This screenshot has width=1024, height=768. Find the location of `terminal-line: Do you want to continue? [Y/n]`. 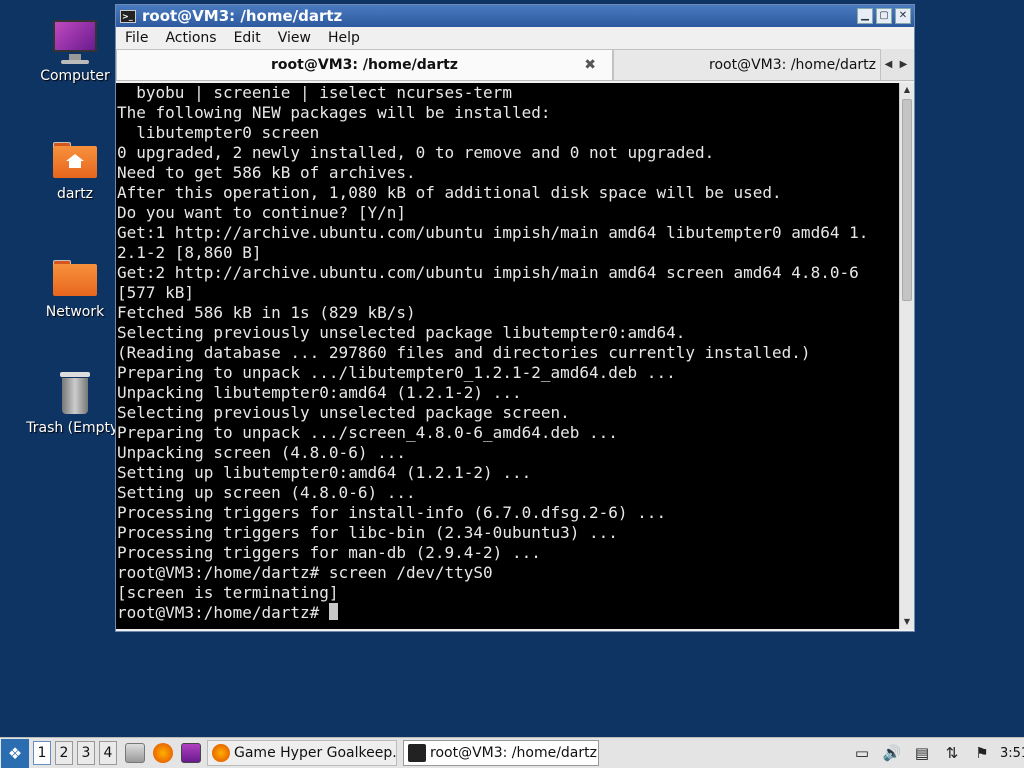

terminal-line: Do you want to continue? [Y/n] is located at coordinates (261, 212).